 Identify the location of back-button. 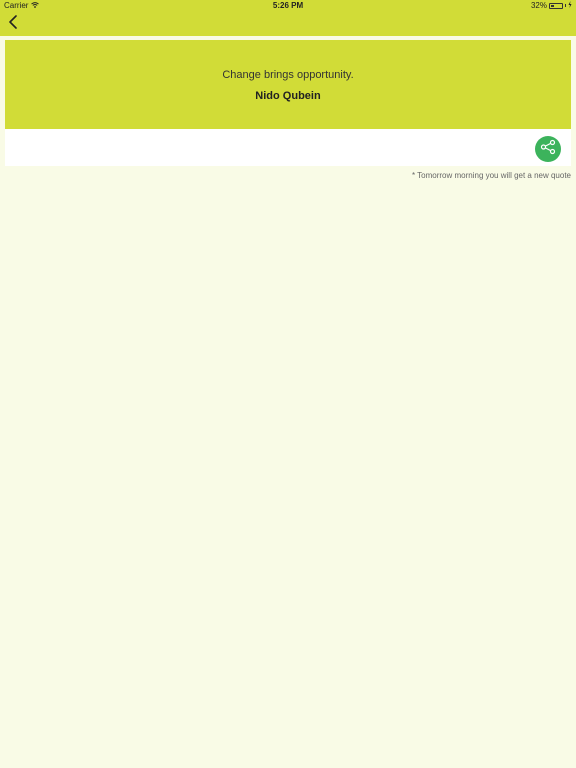
(13, 24).